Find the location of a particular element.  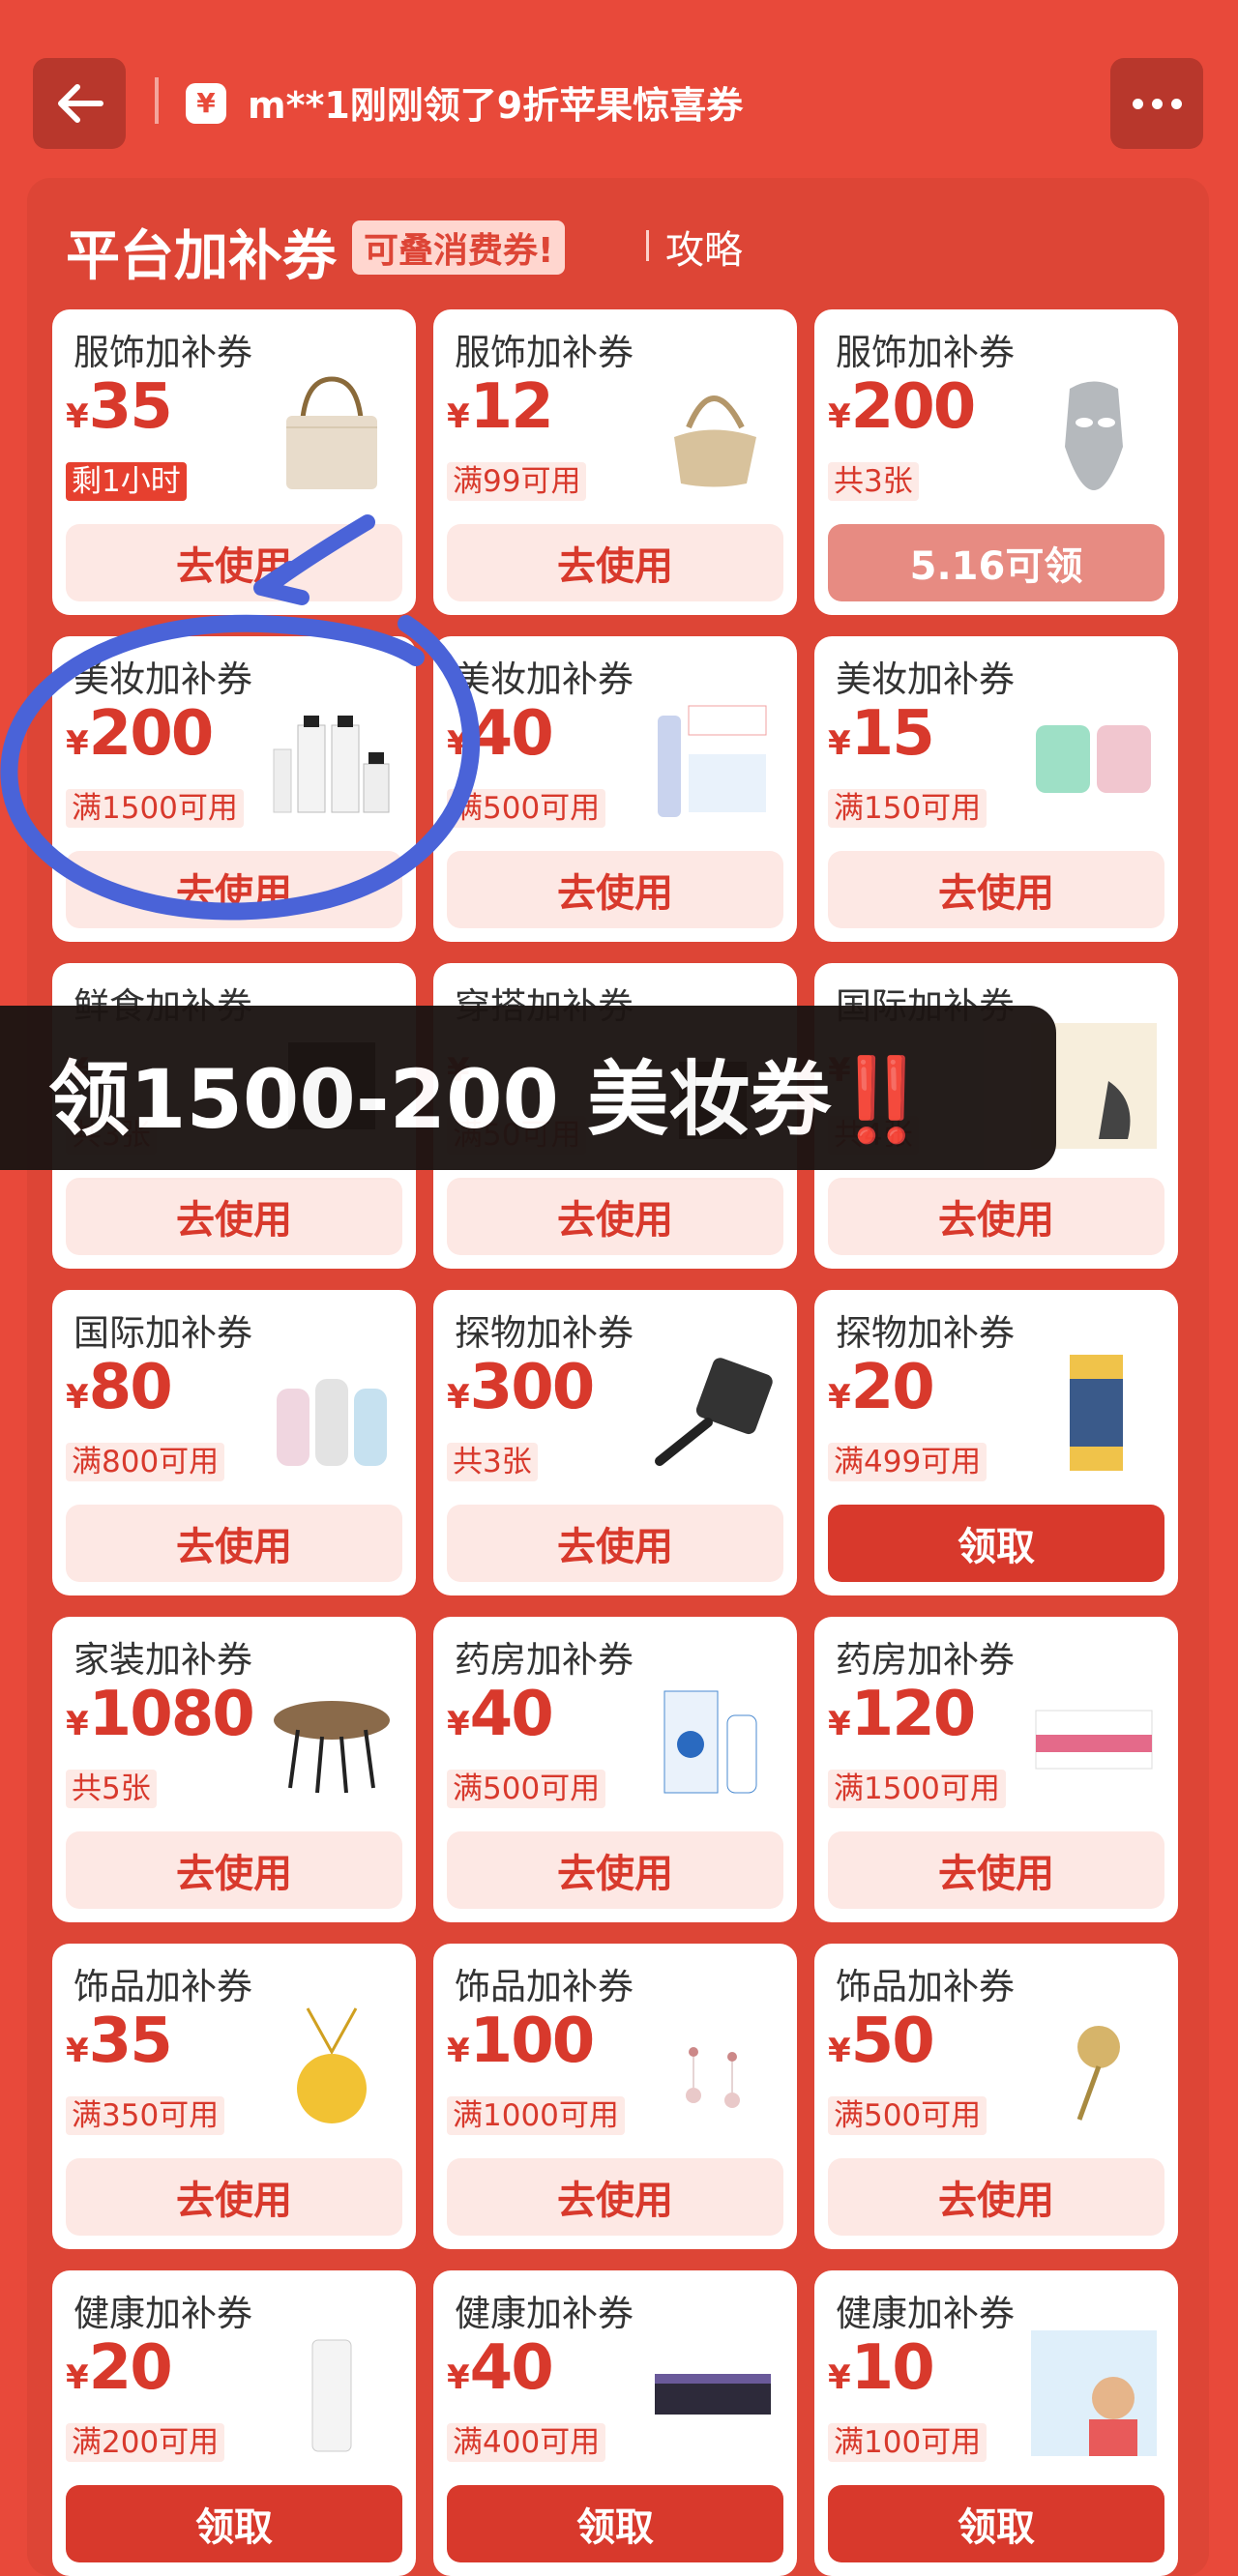

coupon-condition: 满1500可用 is located at coordinates (917, 1789).